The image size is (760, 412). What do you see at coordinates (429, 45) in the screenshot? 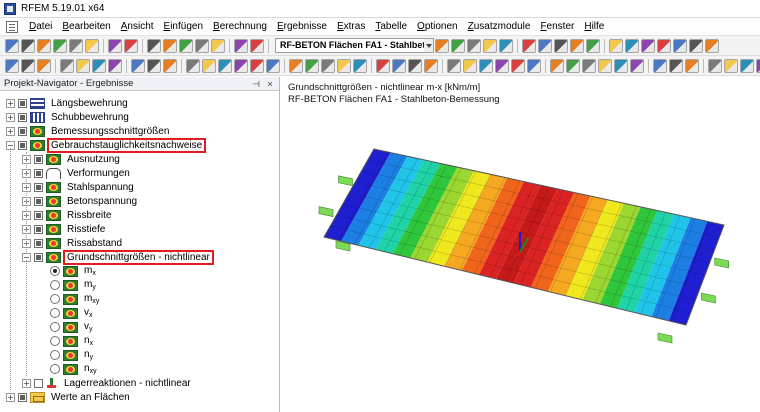
I see `chevron-down-icon` at bounding box center [429, 45].